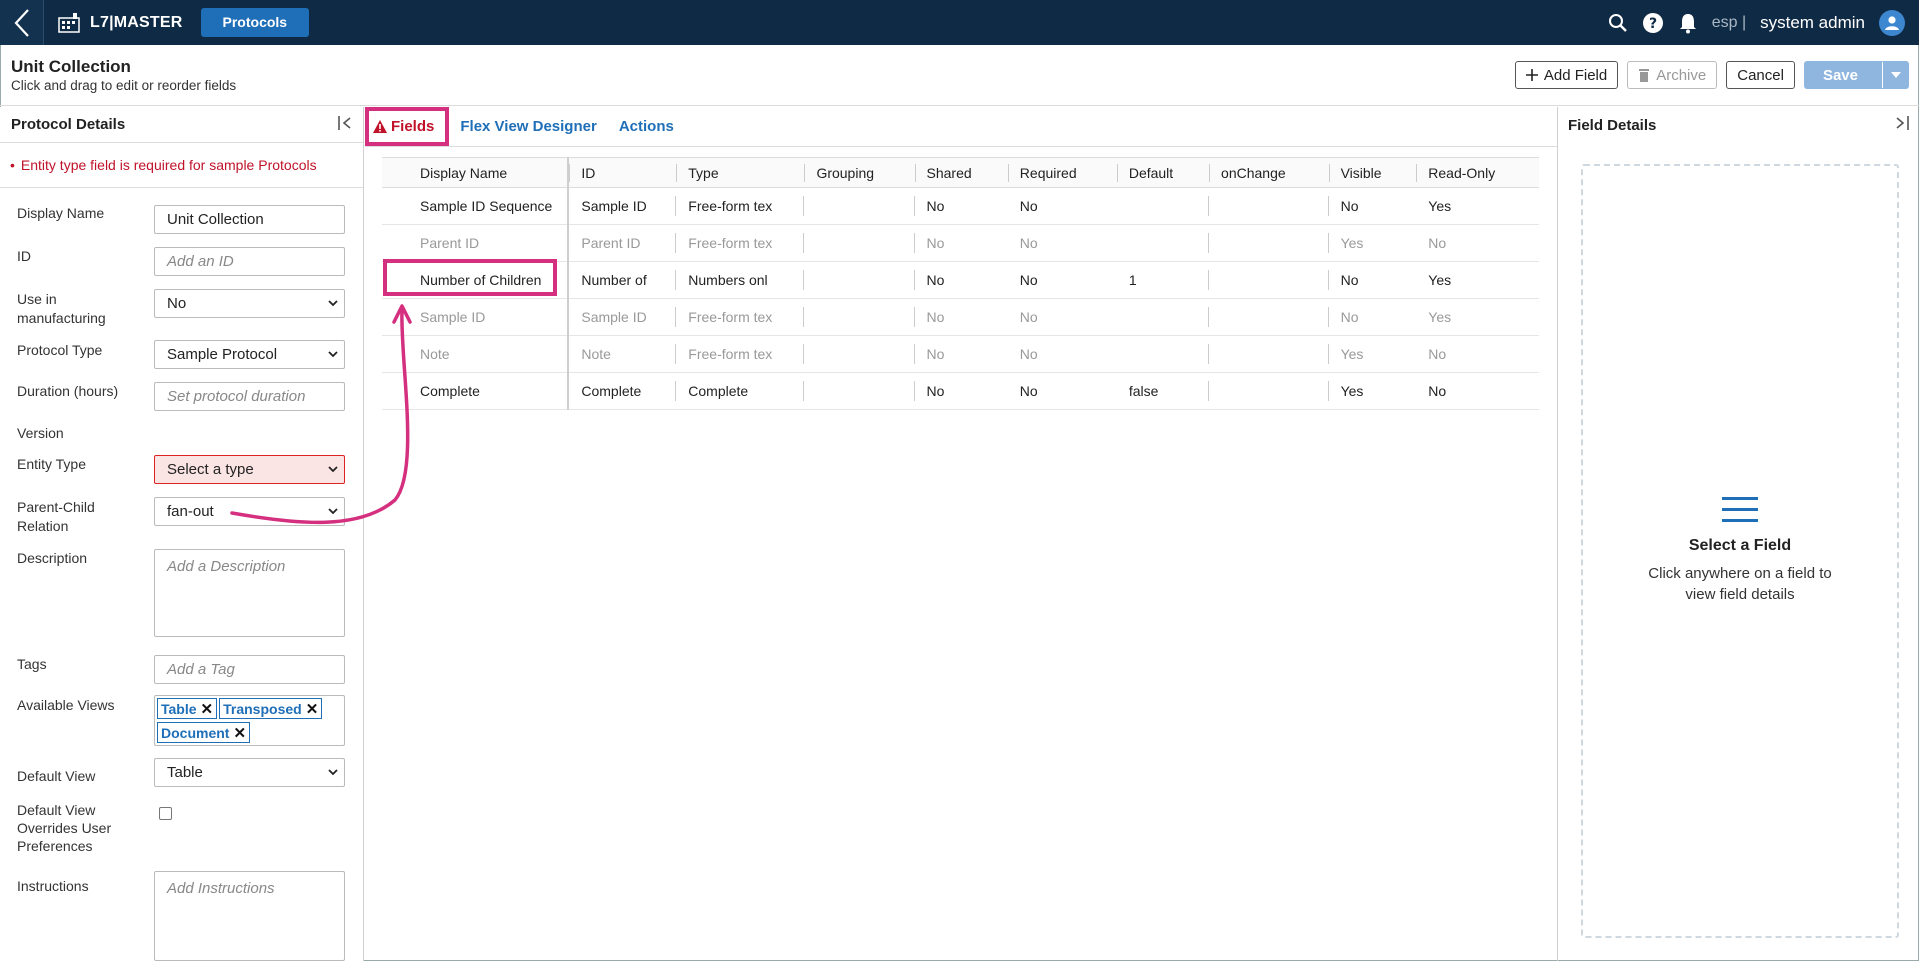  Describe the element at coordinates (210, 469) in the screenshot. I see `entity-type-value: Select a type` at that location.